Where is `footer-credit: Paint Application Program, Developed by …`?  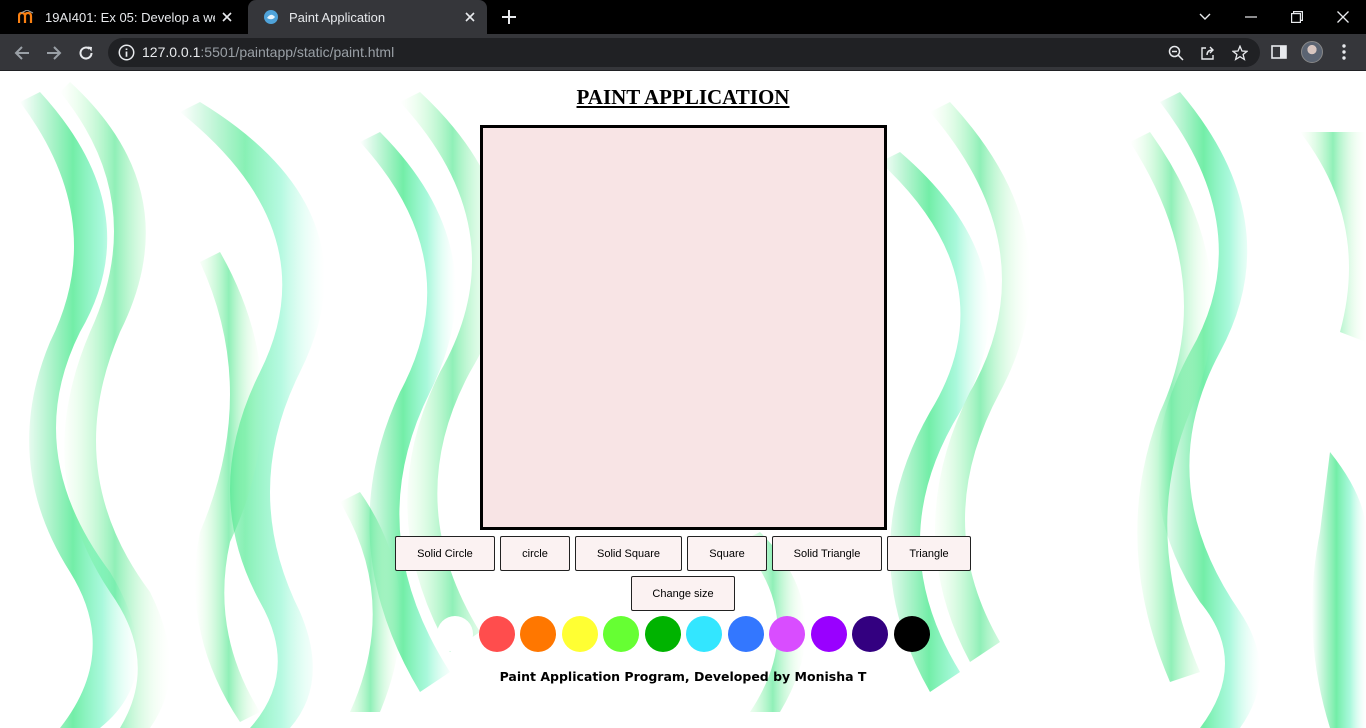 footer-credit: Paint Application Program, Developed by … is located at coordinates (683, 676).